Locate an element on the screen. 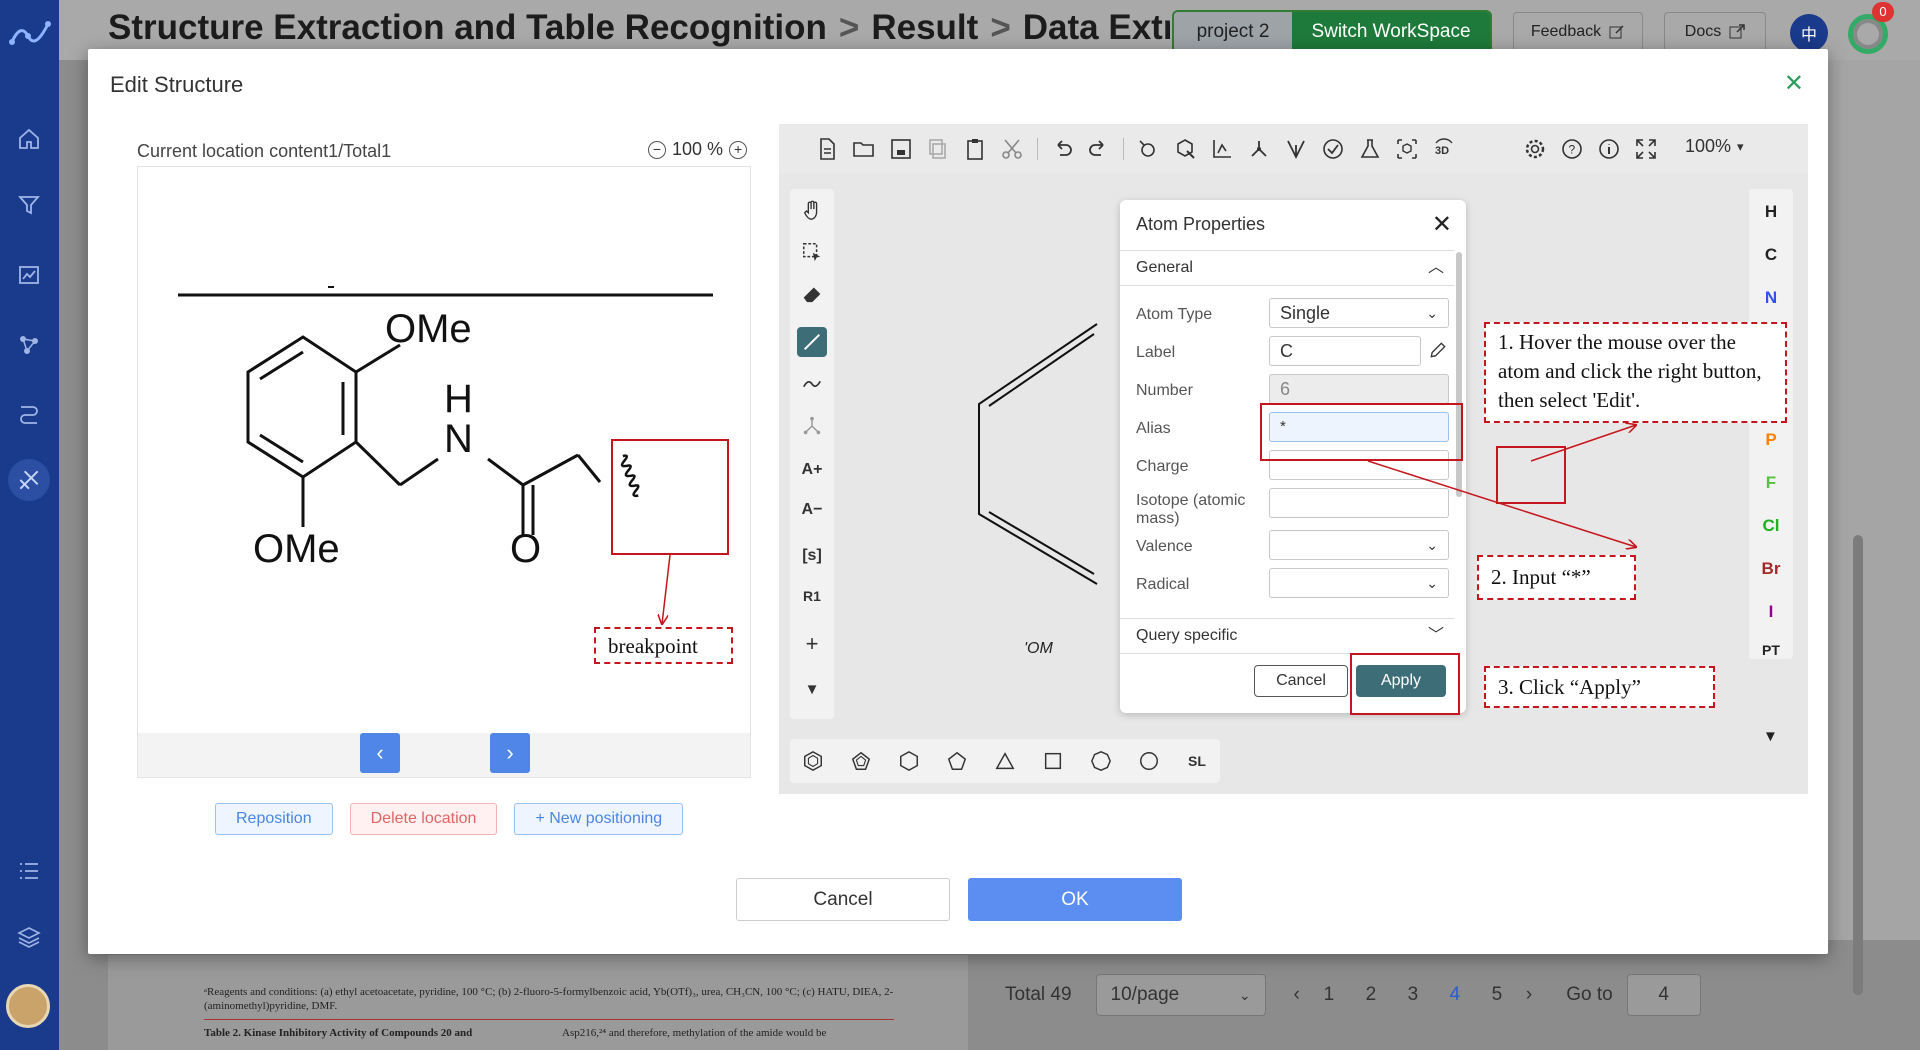  zoom-out-icon: − is located at coordinates (657, 149).